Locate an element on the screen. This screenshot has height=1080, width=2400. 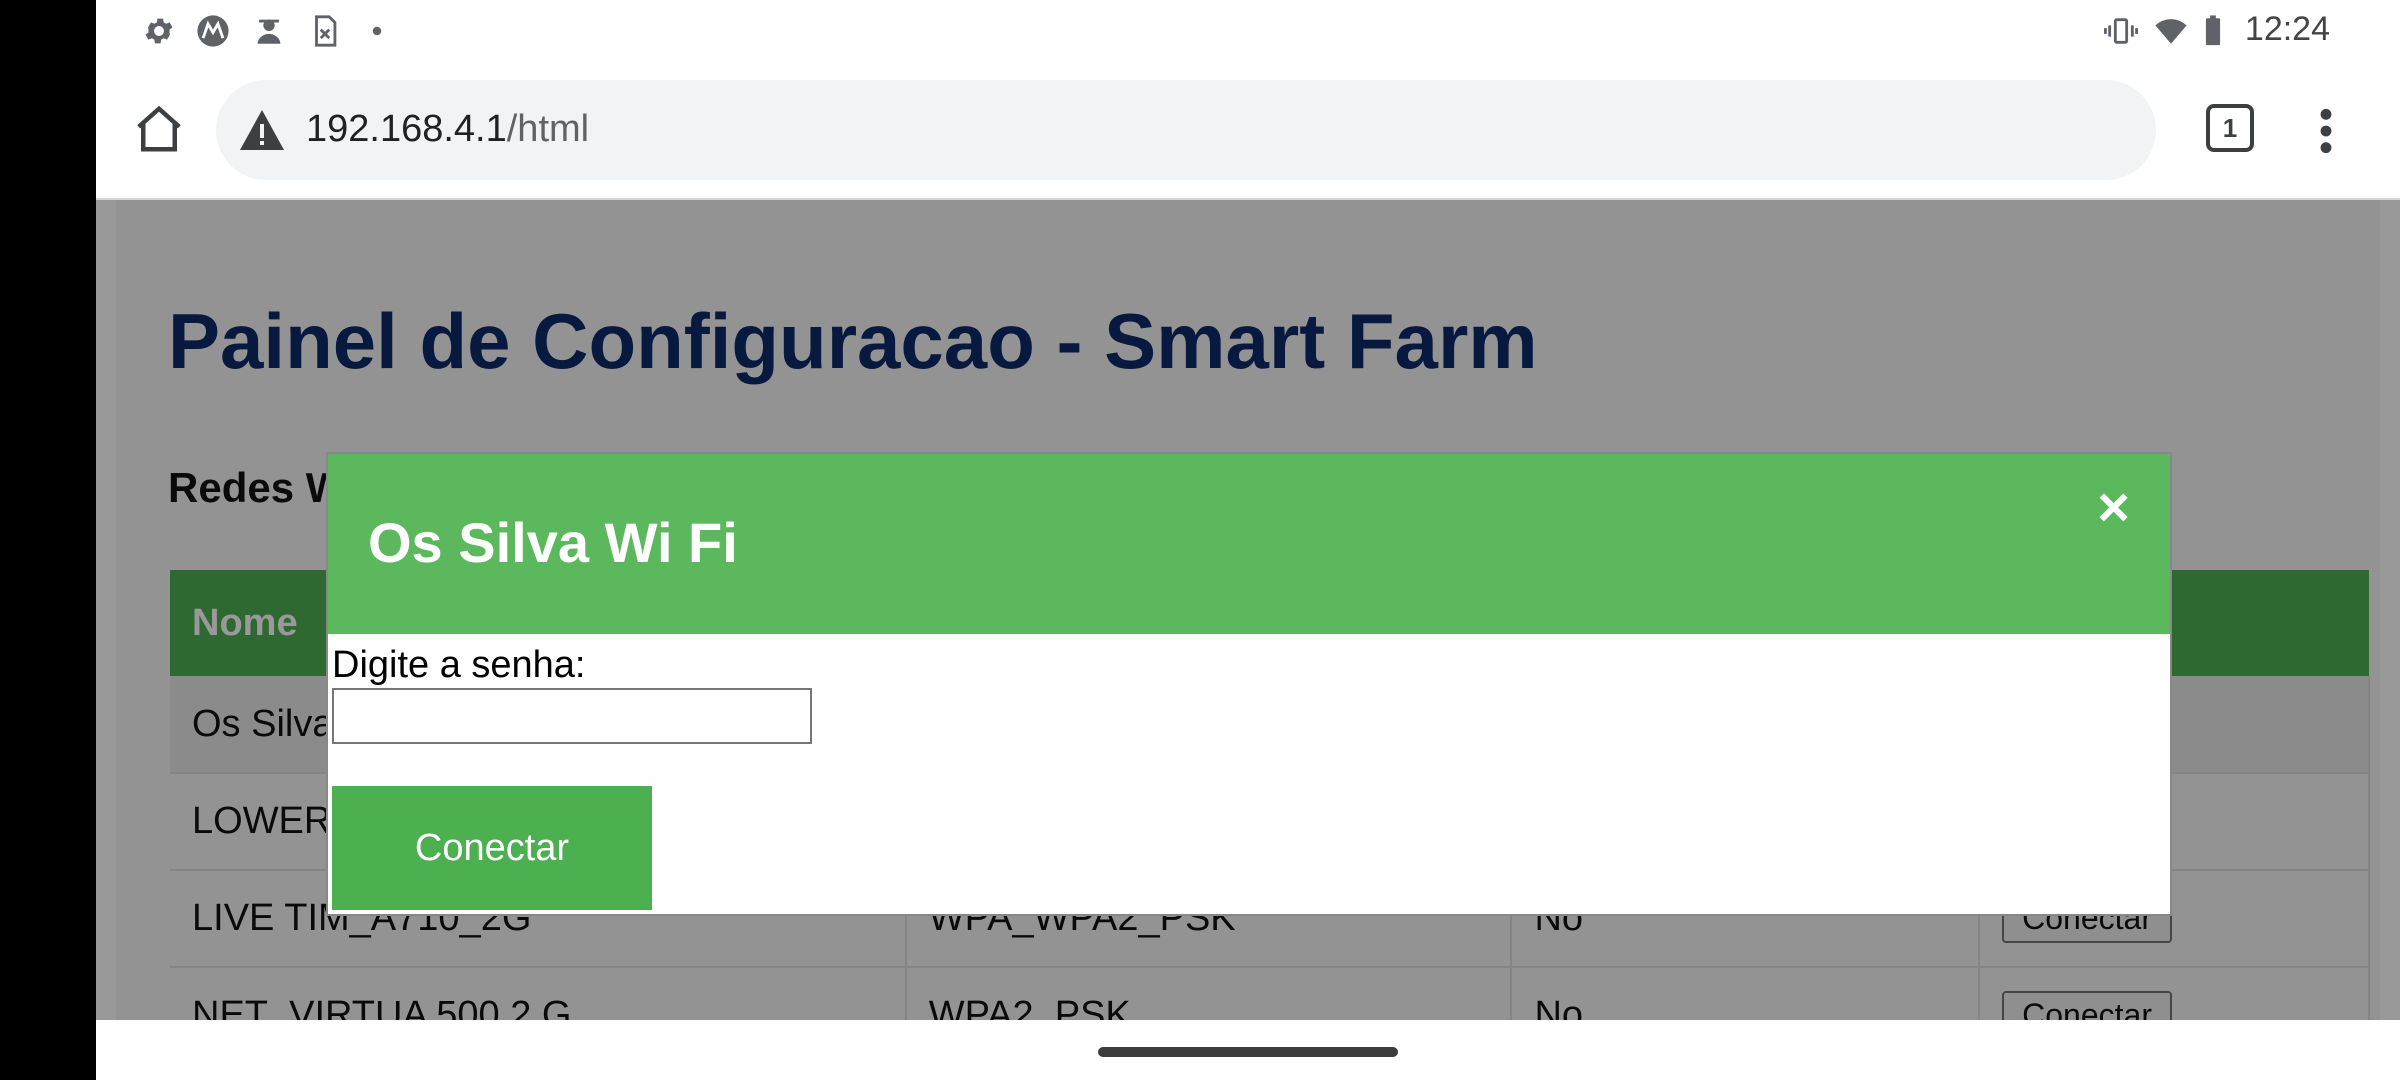
not-secure-warning-icon is located at coordinates (262, 130).